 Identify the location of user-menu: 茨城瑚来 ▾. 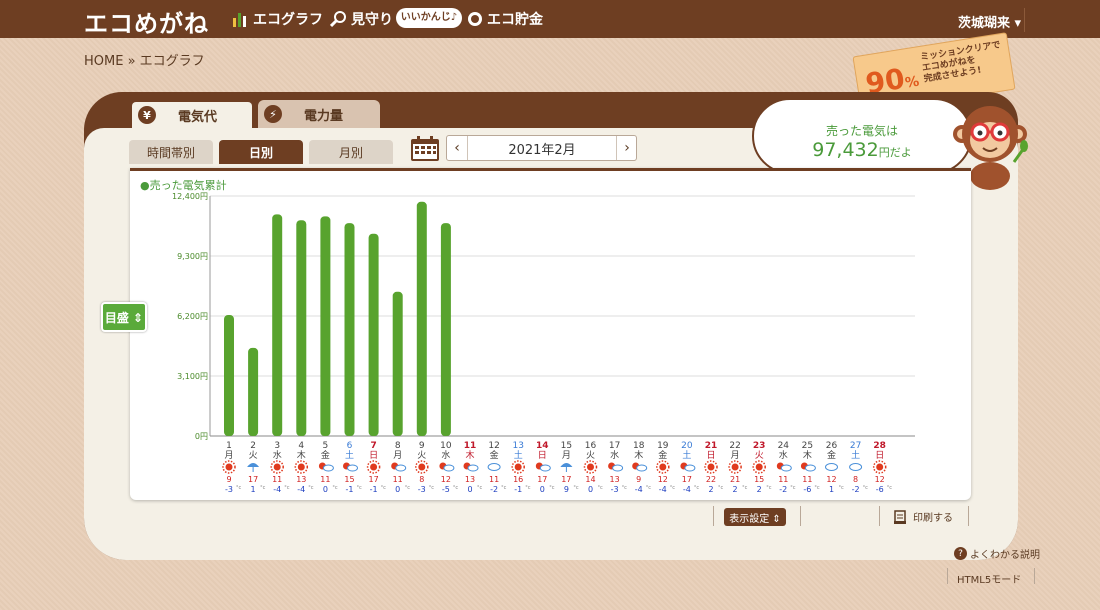
(989, 21).